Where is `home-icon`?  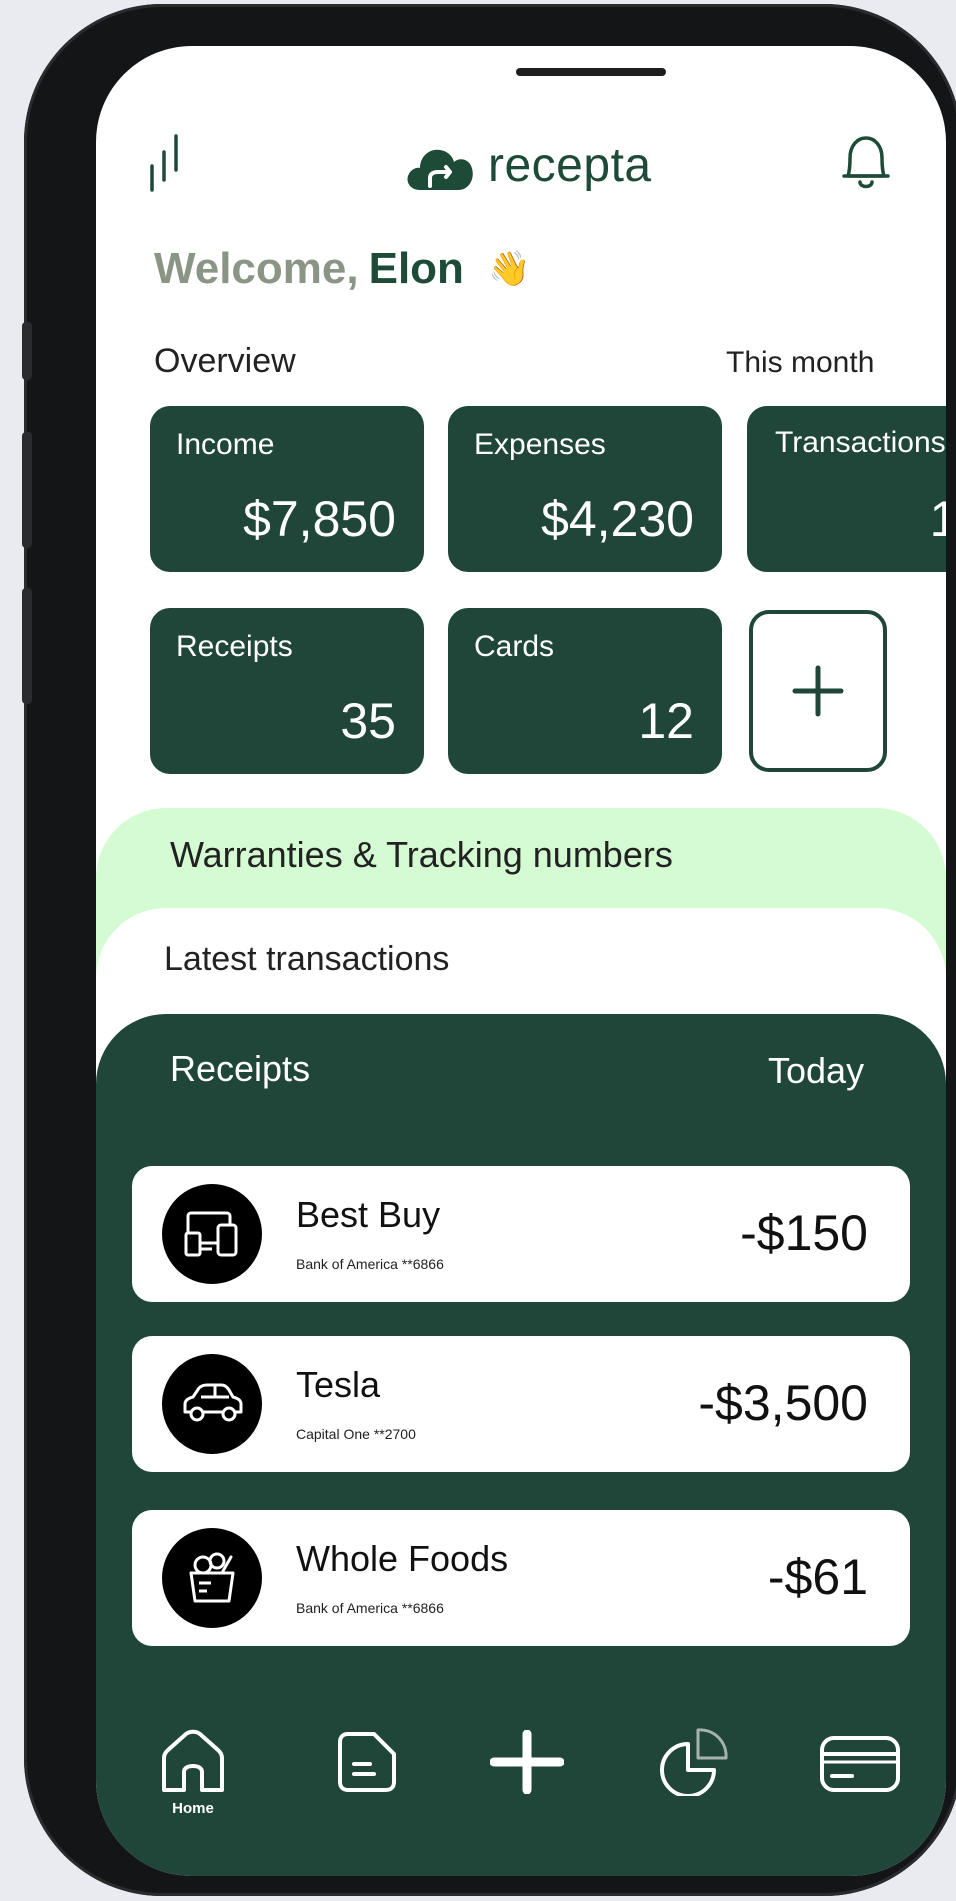 home-icon is located at coordinates (193, 1760).